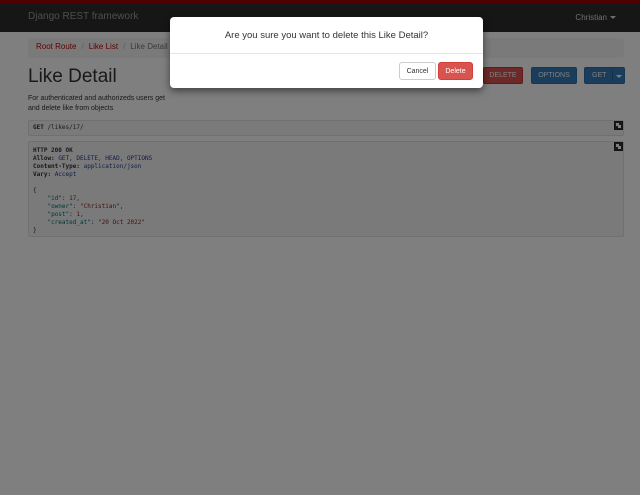 The width and height of the screenshot is (640, 495). I want to click on confirm-delete-button: Delete, so click(455, 71).